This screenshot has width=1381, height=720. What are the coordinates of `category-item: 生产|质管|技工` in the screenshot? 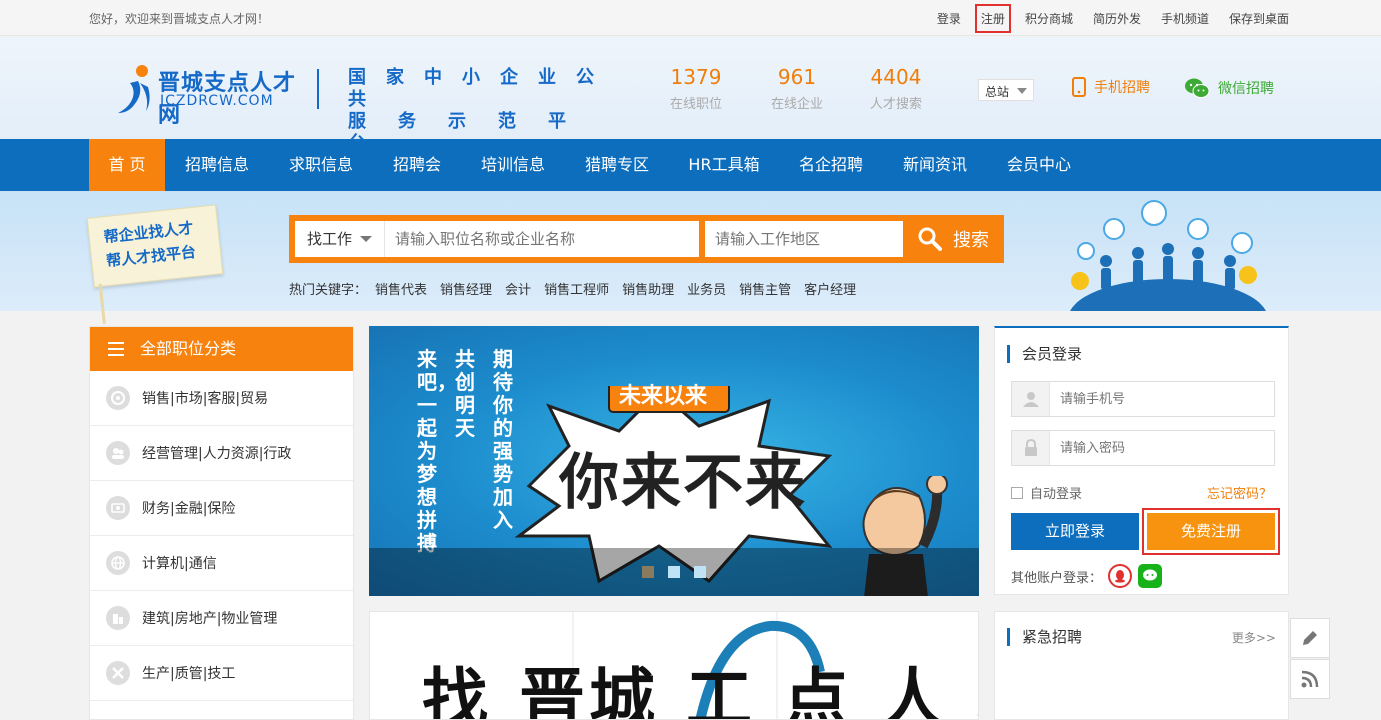 It's located at (221, 673).